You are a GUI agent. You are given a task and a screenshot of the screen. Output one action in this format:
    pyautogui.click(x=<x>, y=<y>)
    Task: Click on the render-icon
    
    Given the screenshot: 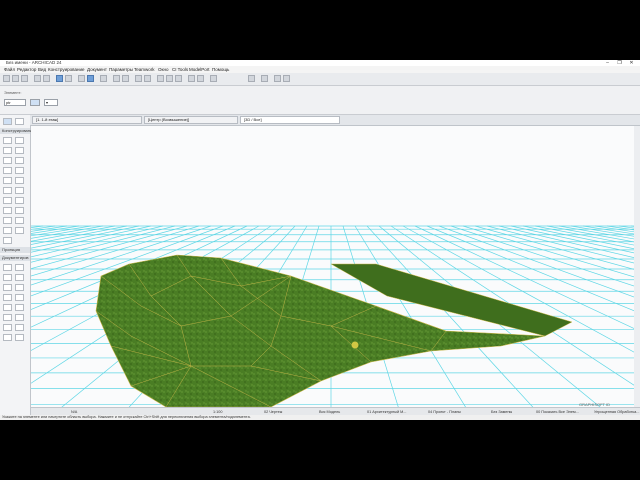 What is the action you would take?
    pyautogui.click(x=191, y=78)
    